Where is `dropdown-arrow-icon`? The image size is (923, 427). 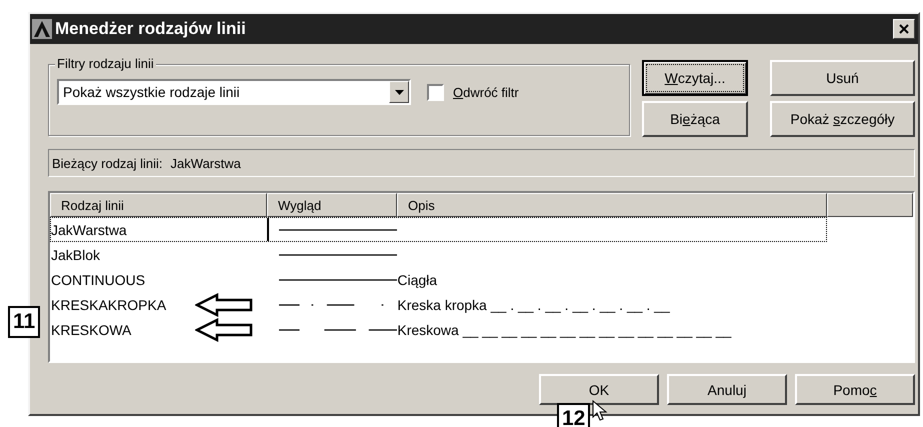 dropdown-arrow-icon is located at coordinates (399, 92).